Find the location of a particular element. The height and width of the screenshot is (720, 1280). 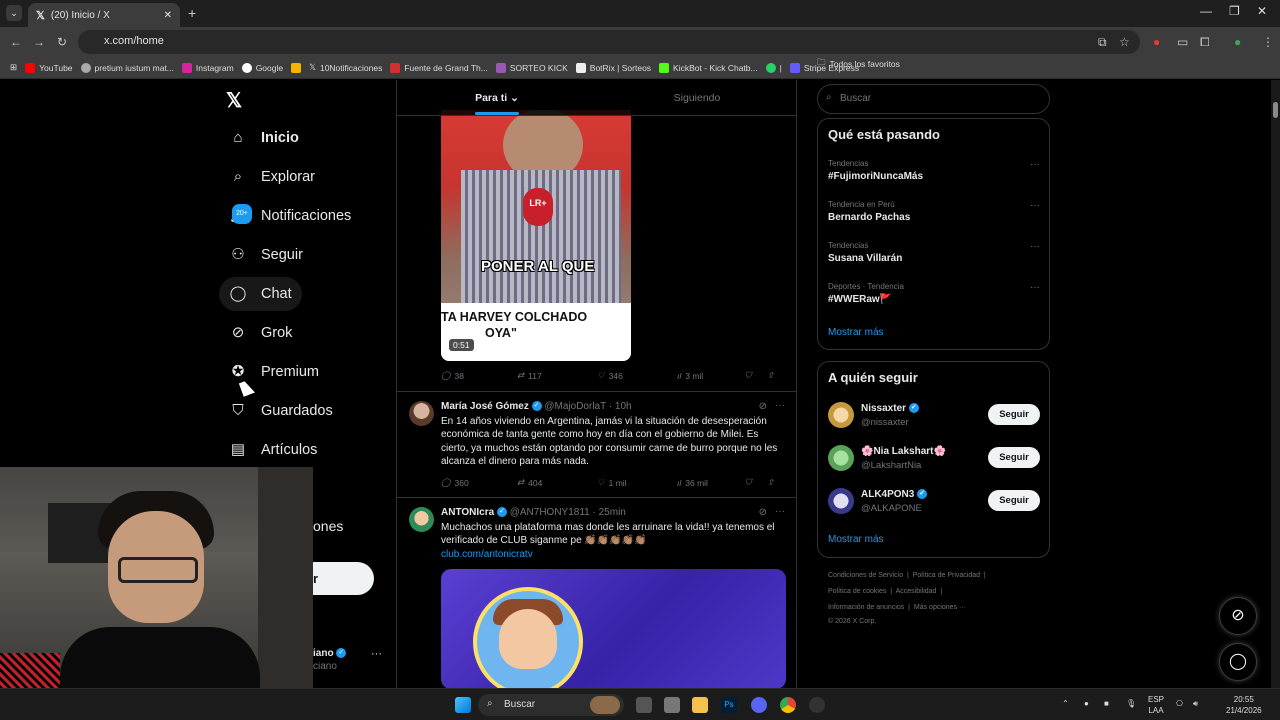

network-icon: ⎔ is located at coordinates (1179, 703).